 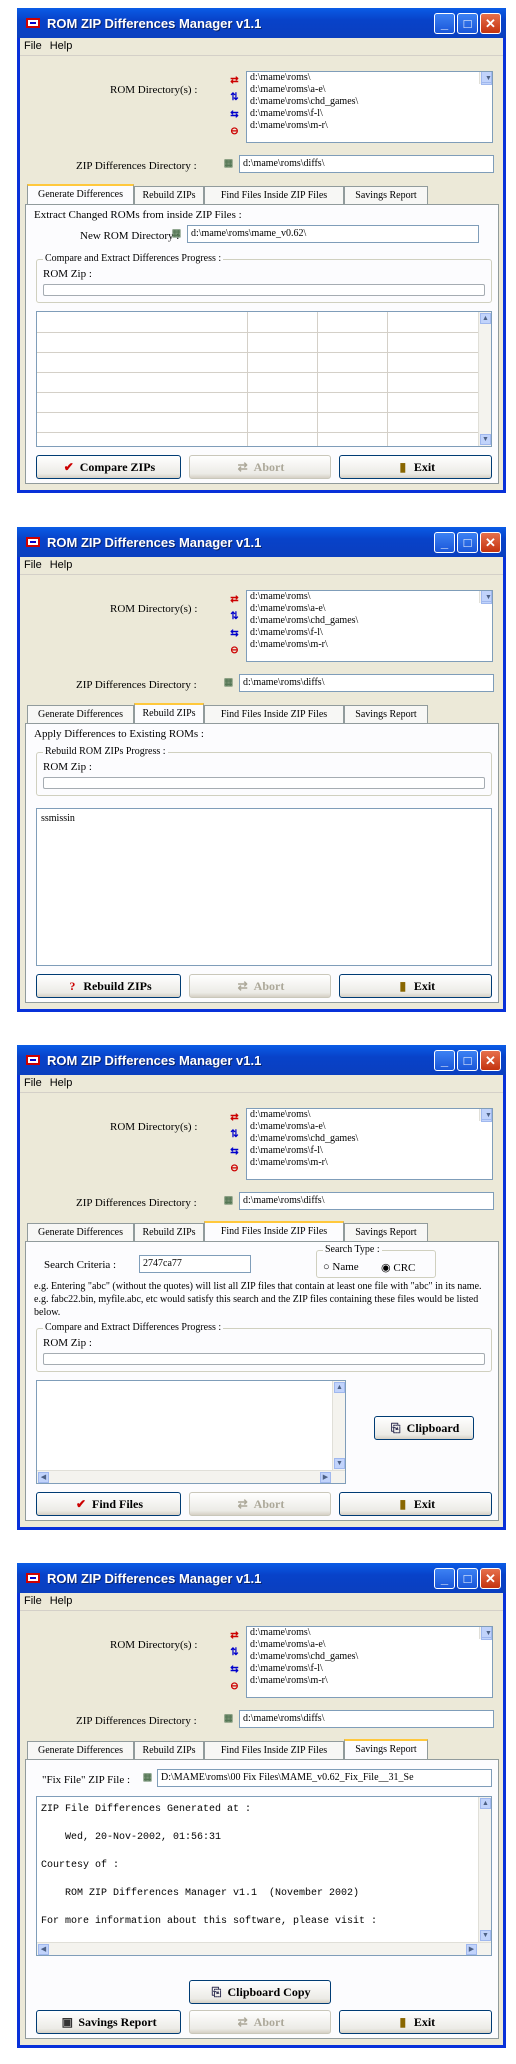 What do you see at coordinates (333, 234) in the screenshot?
I see `new-rom-directory-field: d:\mame\roms\mame_v0.62\` at bounding box center [333, 234].